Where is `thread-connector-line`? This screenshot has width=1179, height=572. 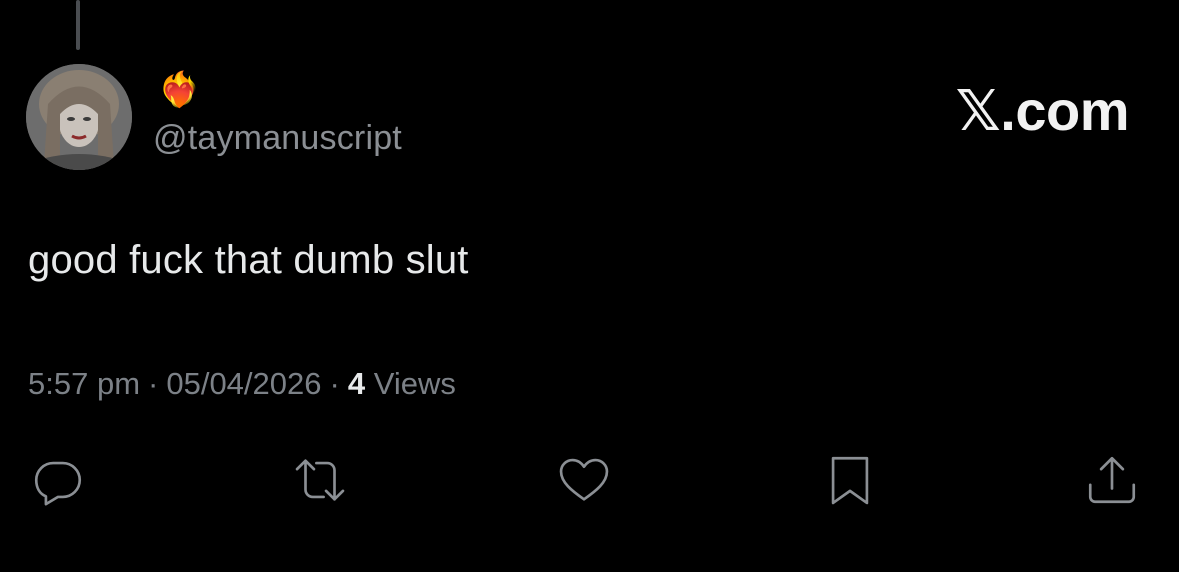
thread-connector-line is located at coordinates (78, 25).